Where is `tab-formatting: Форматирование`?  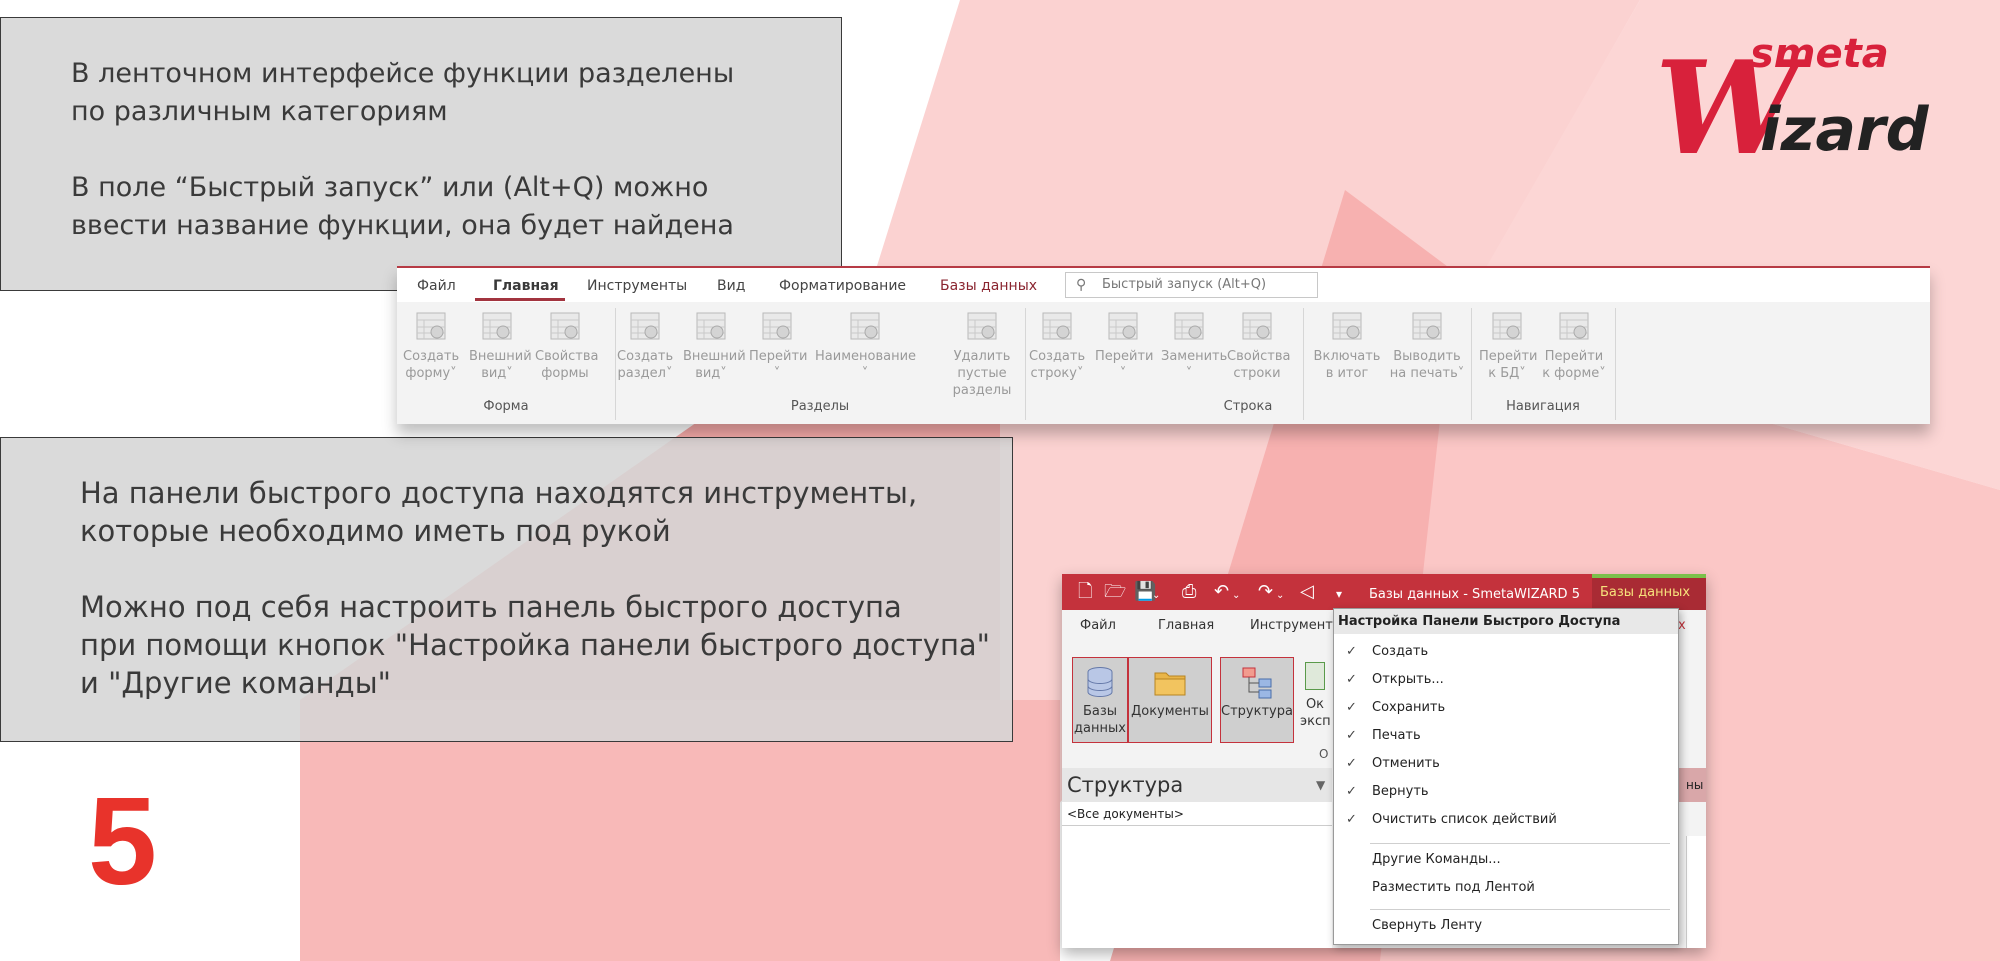
tab-formatting: Форматирование is located at coordinates (842, 286).